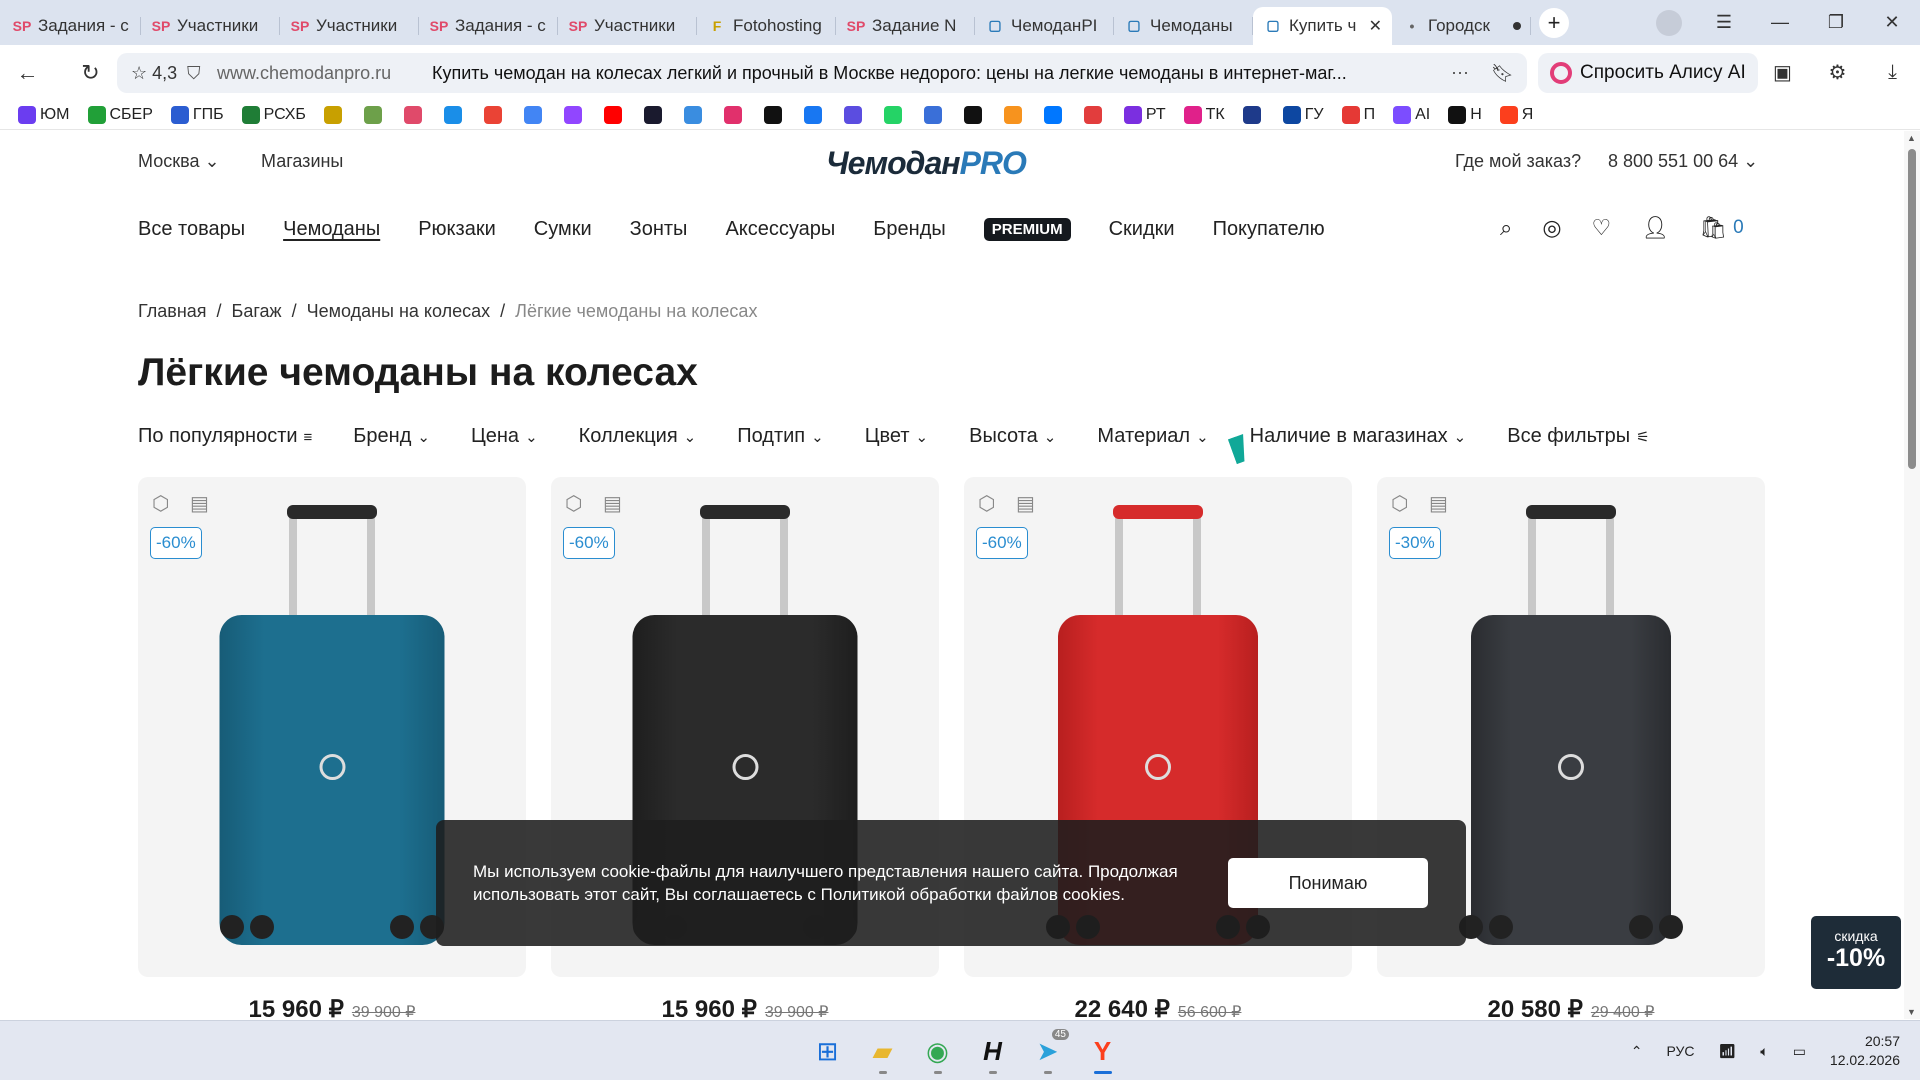  What do you see at coordinates (992, 1051) in the screenshot?
I see `taskbar-app-h: H` at bounding box center [992, 1051].